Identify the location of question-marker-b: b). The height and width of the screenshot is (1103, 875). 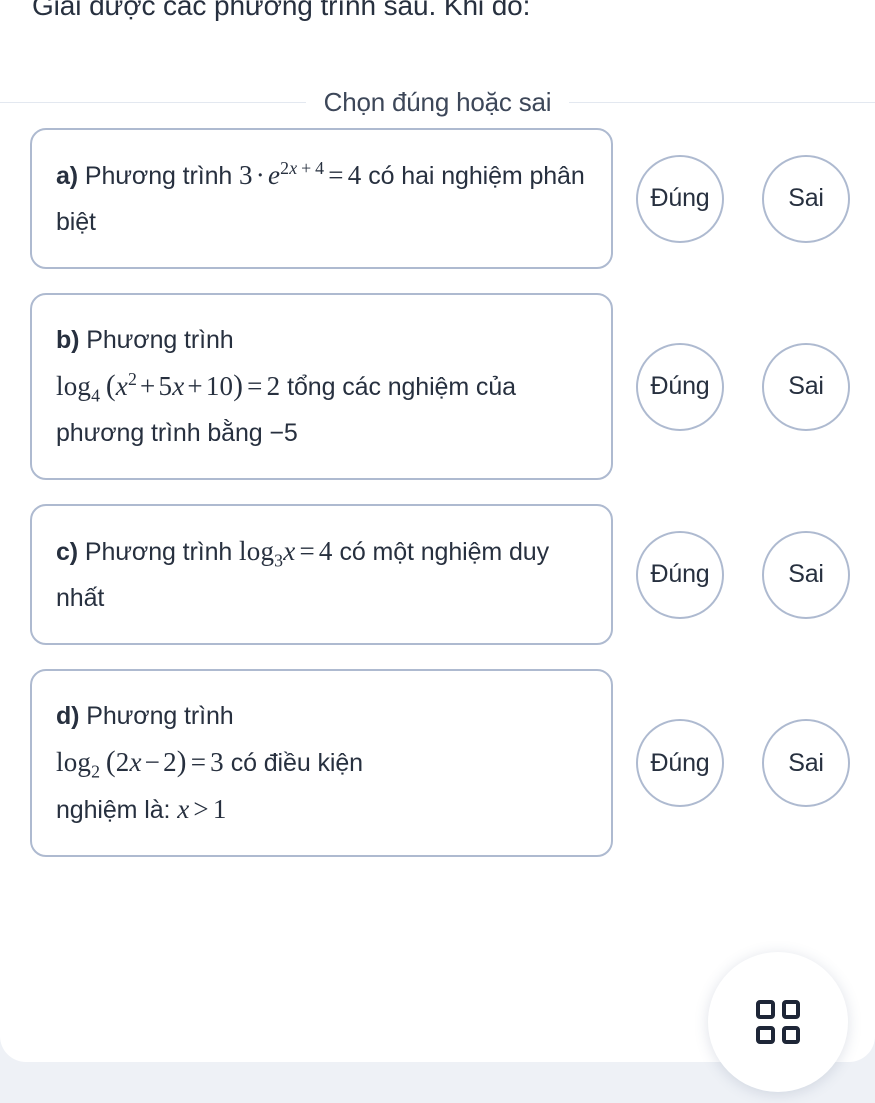
(68, 340).